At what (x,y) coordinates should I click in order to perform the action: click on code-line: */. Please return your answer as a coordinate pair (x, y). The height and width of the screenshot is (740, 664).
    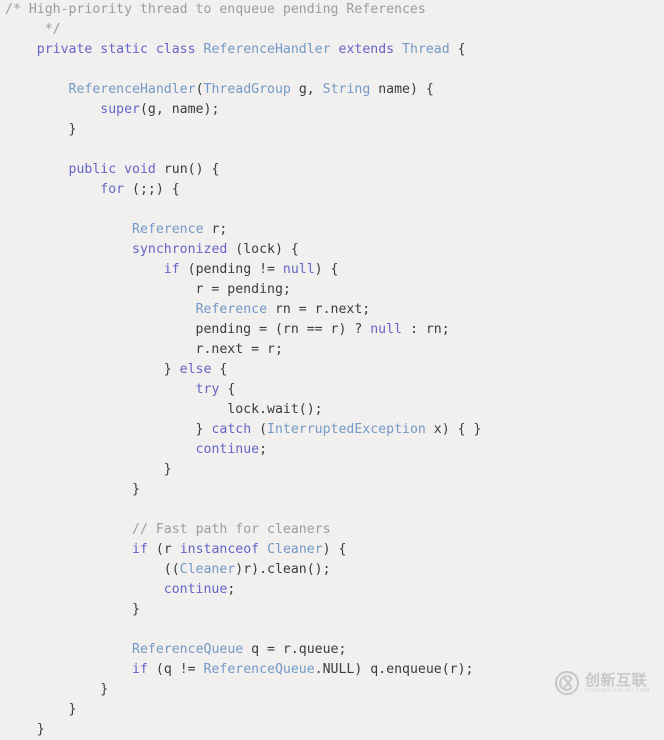
    Looking at the image, I should click on (332, 30).